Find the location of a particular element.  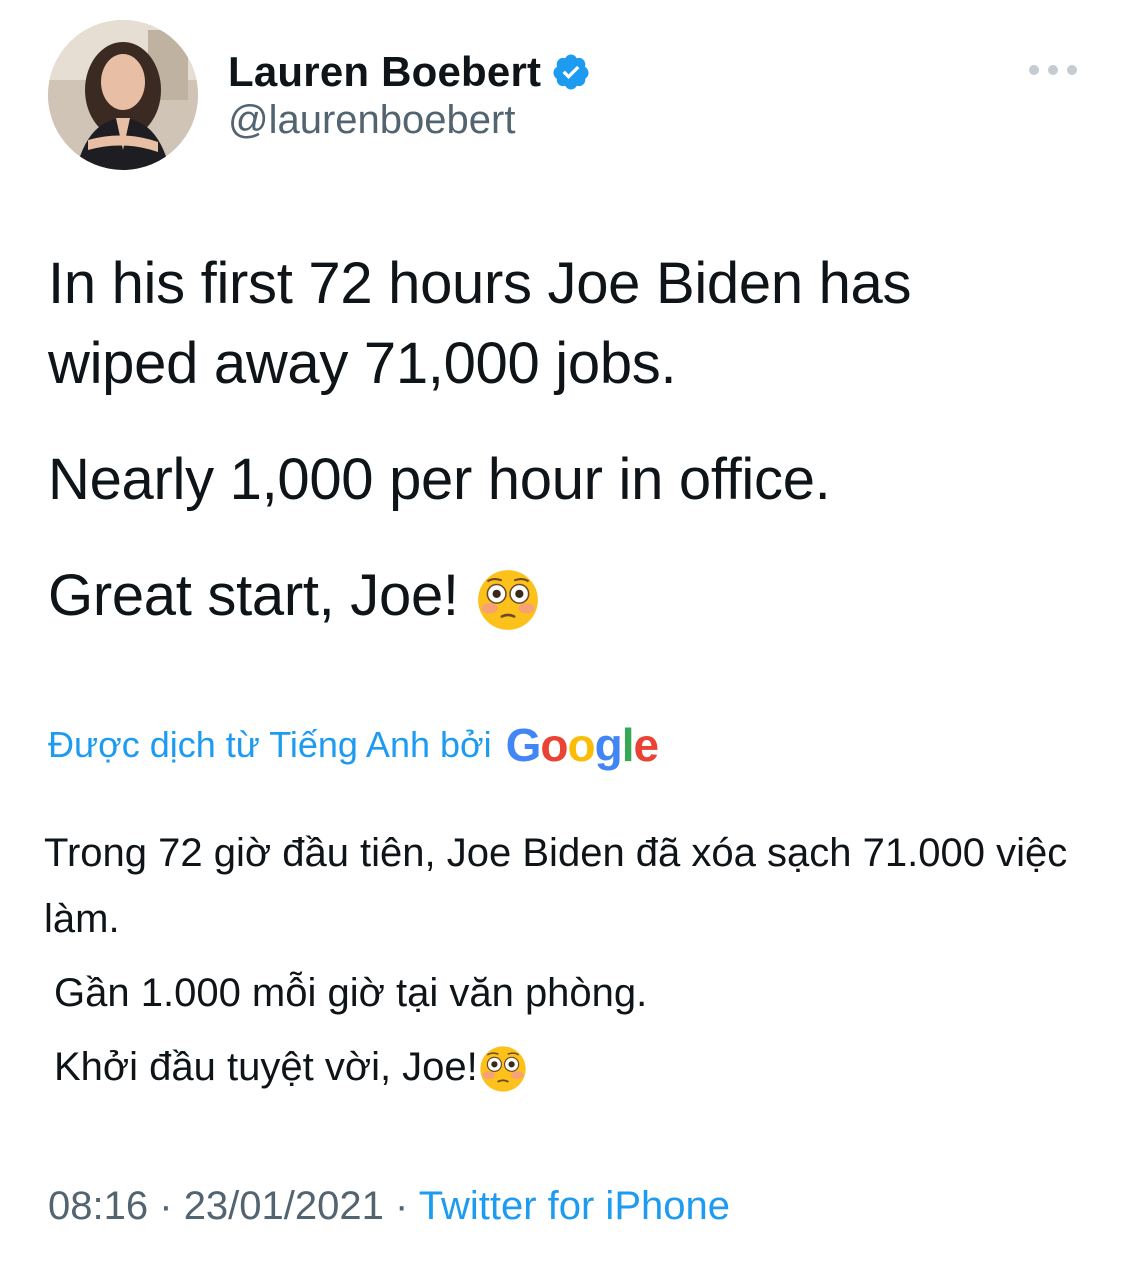

tweet-time: 08:16 is located at coordinates (98, 1206).